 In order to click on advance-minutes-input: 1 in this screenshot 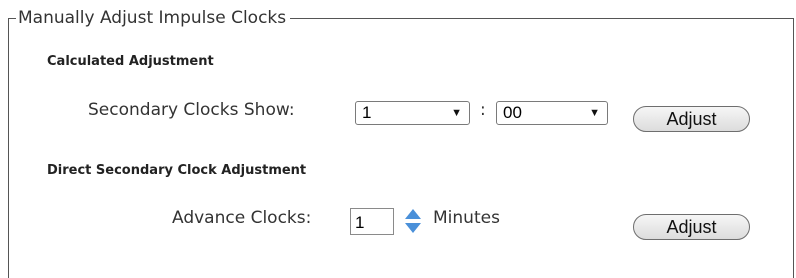, I will do `click(372, 221)`.